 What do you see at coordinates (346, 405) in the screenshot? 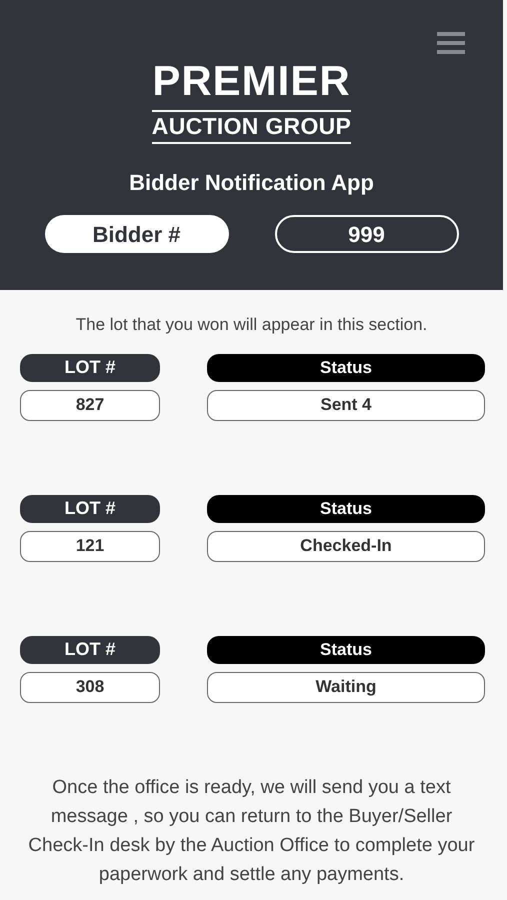
I see `status-field: Sent 4` at bounding box center [346, 405].